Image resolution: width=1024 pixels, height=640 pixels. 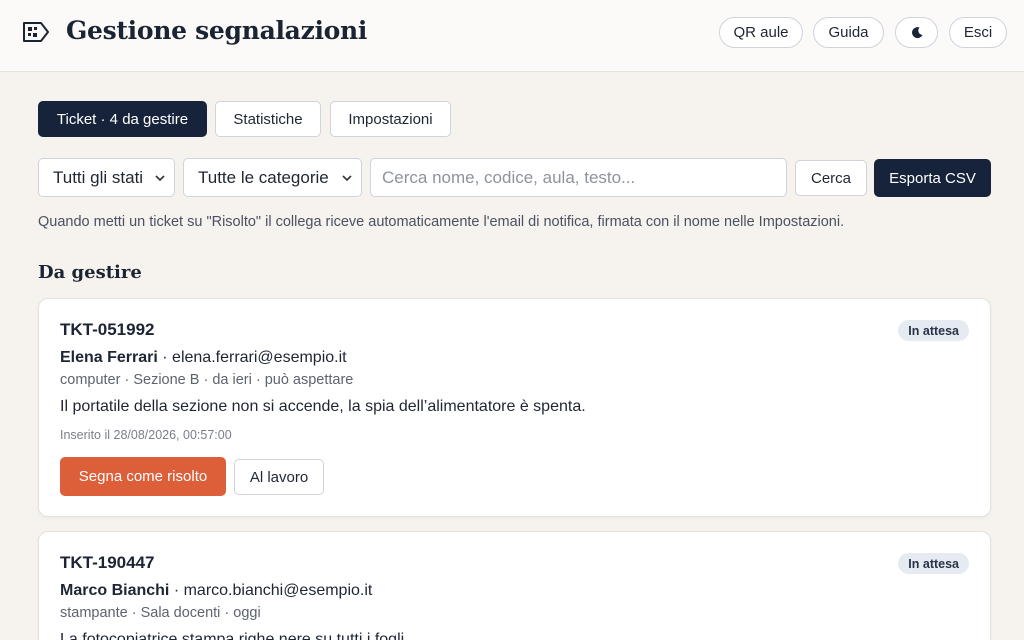 What do you see at coordinates (273, 590) in the screenshot?
I see `requester-email: · marco.bianchi@esempio.it` at bounding box center [273, 590].